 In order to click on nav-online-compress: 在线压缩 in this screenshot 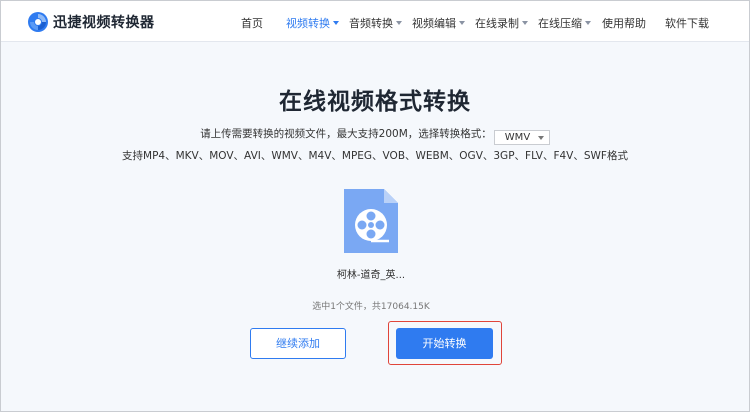, I will do `click(564, 23)`.